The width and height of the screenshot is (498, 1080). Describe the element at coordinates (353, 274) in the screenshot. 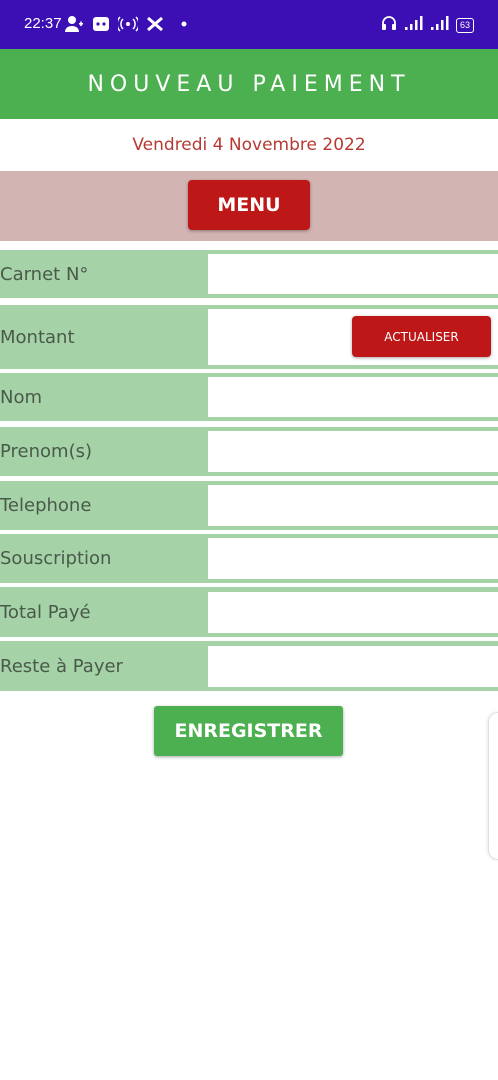

I see `carnet-input` at that location.